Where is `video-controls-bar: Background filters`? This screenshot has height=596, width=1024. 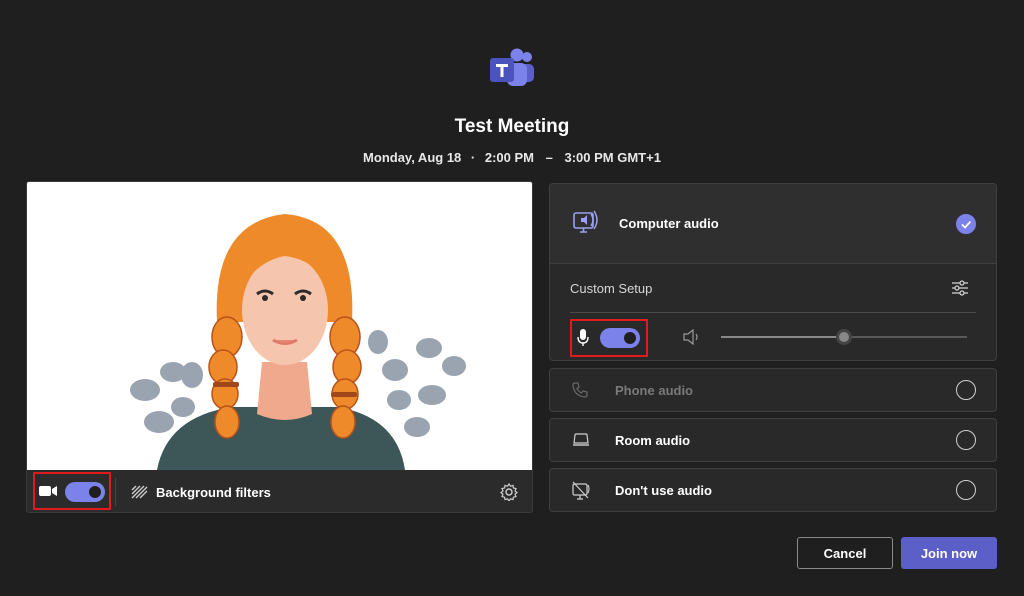 video-controls-bar: Background filters is located at coordinates (279, 491).